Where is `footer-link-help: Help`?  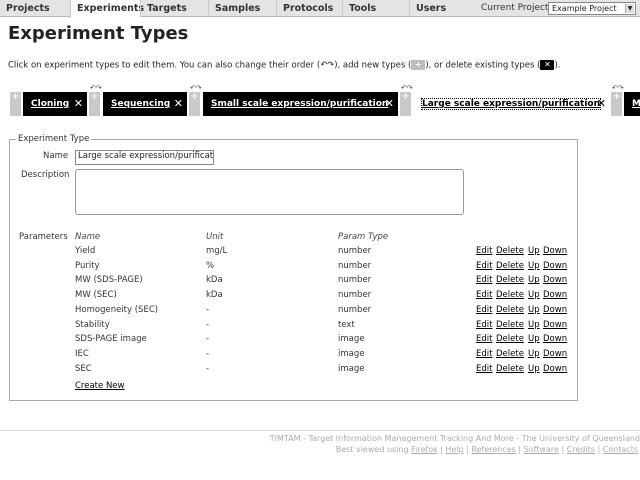 footer-link-help: Help is located at coordinates (454, 449).